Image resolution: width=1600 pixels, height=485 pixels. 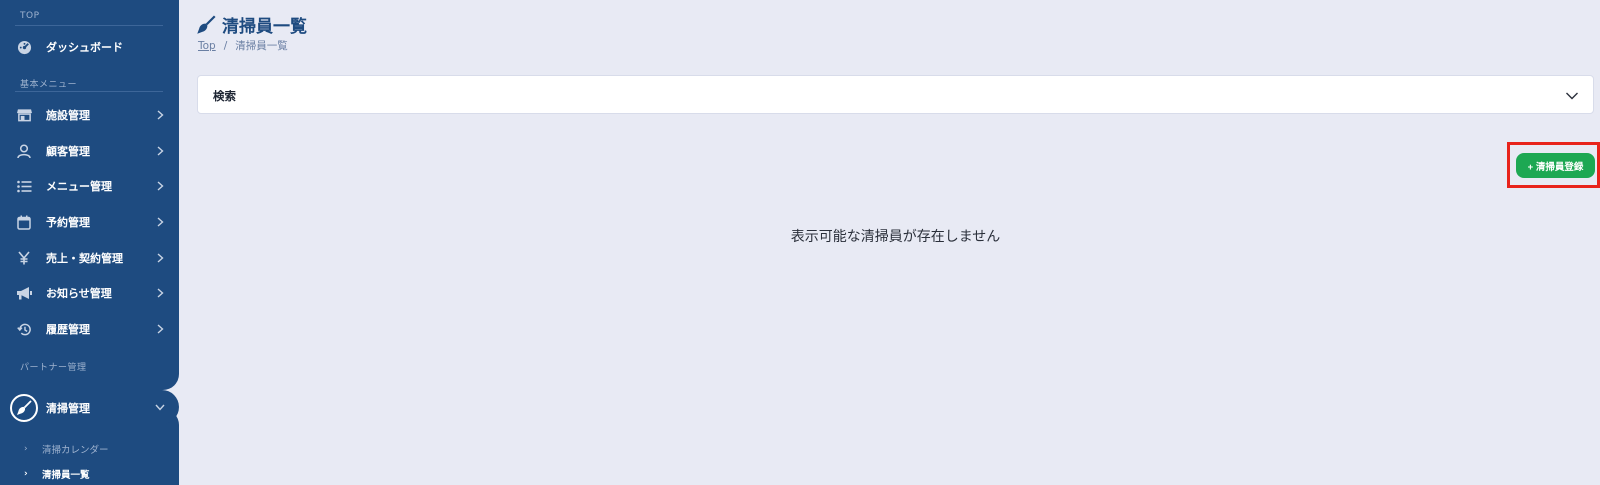 What do you see at coordinates (264, 27) in the screenshot?
I see `page-title-text: 清掃員一覧` at bounding box center [264, 27].